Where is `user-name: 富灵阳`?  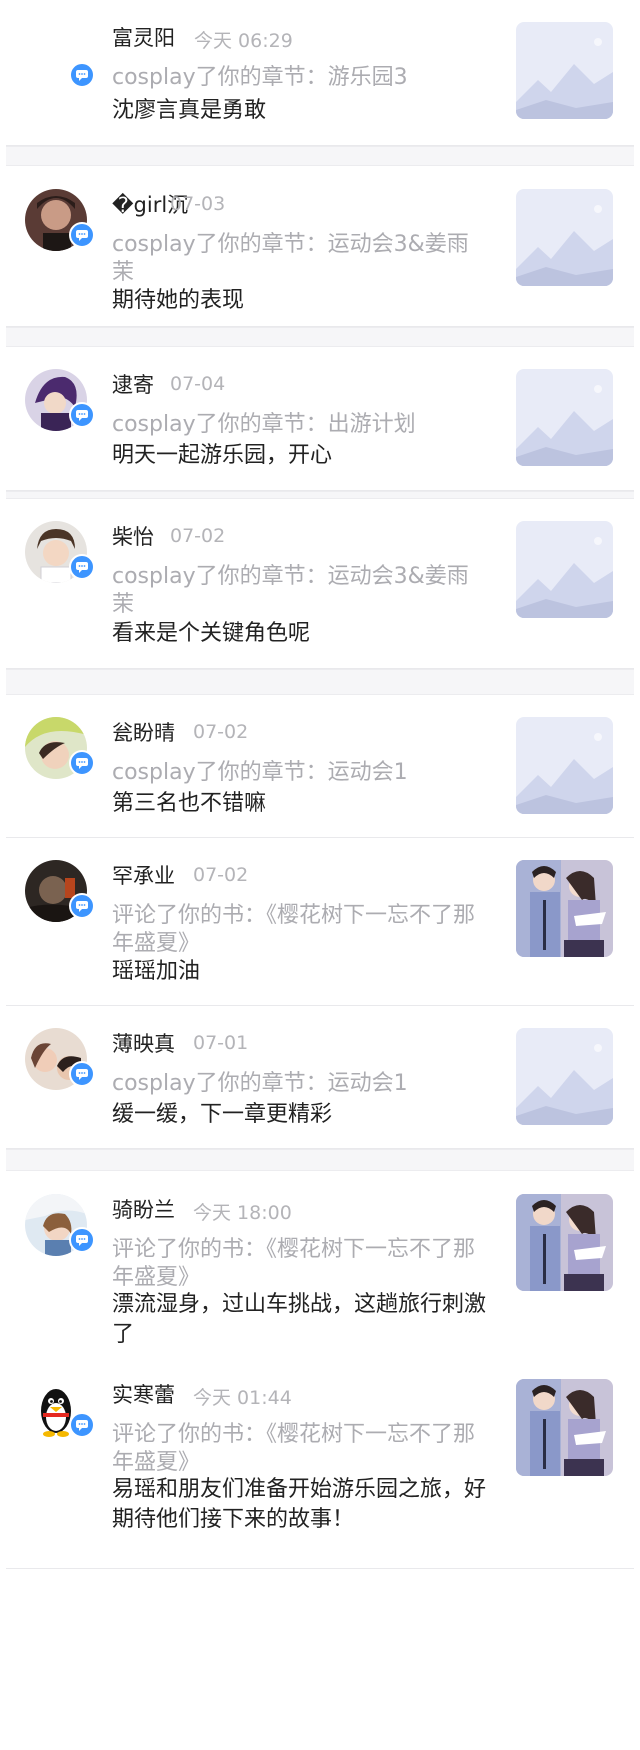 user-name: 富灵阳 is located at coordinates (143, 37).